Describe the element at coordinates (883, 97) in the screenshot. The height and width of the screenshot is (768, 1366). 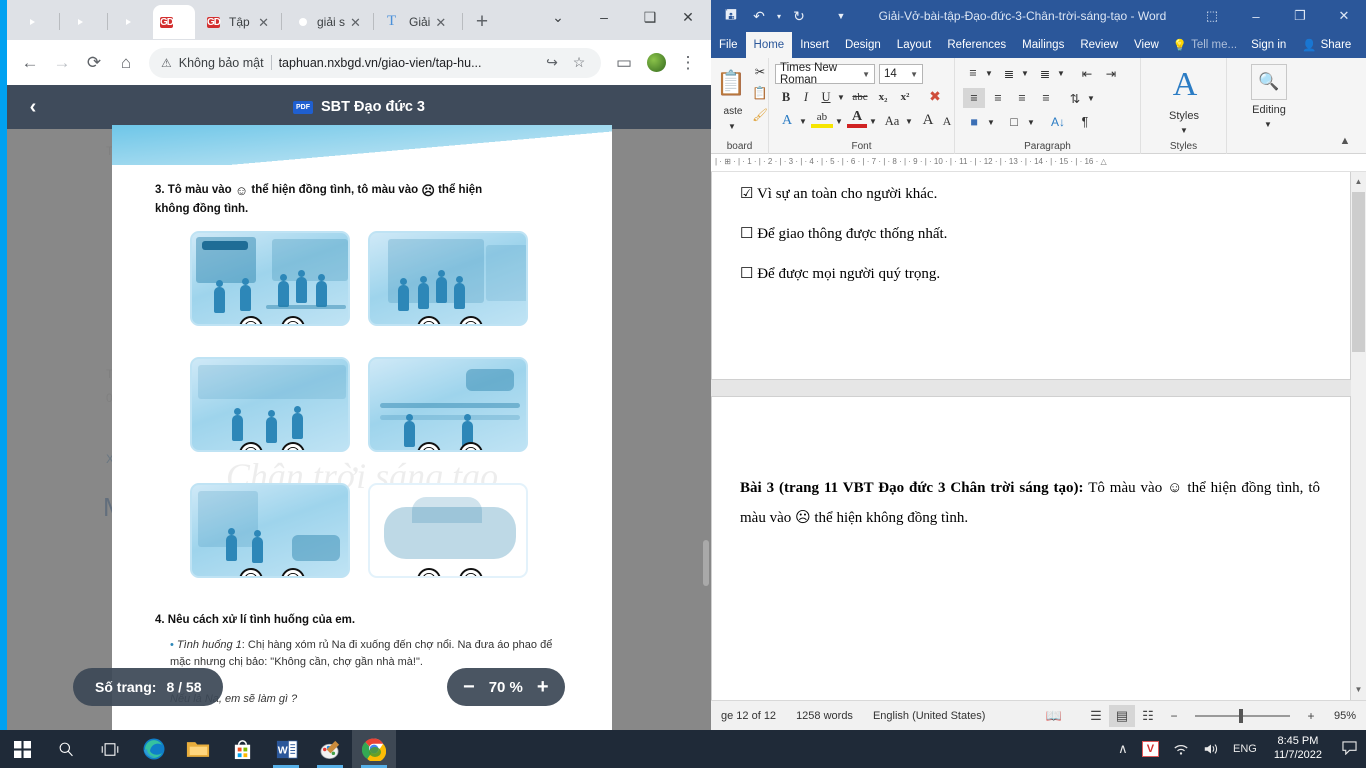
I see `subscript-button: x₂` at that location.